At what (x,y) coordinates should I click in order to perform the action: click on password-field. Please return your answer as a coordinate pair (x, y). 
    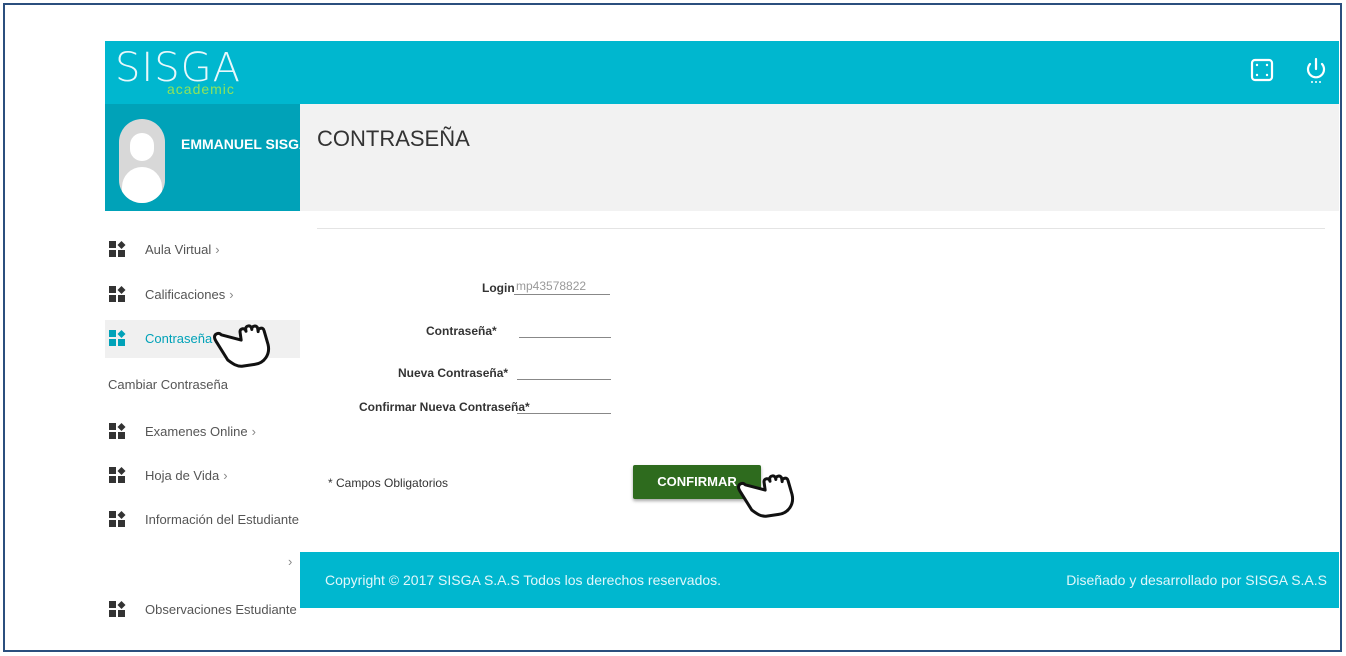
    Looking at the image, I should click on (565, 329).